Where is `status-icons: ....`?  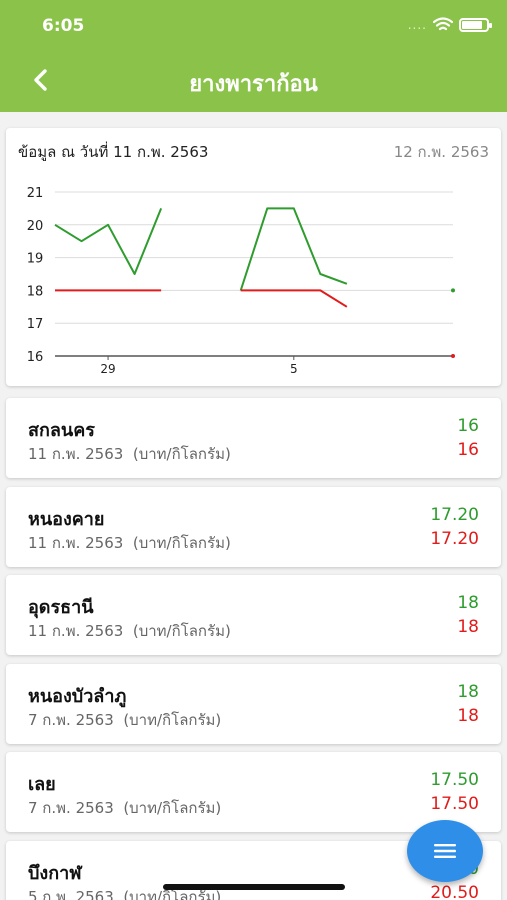
status-icons: .... is located at coordinates (449, 24).